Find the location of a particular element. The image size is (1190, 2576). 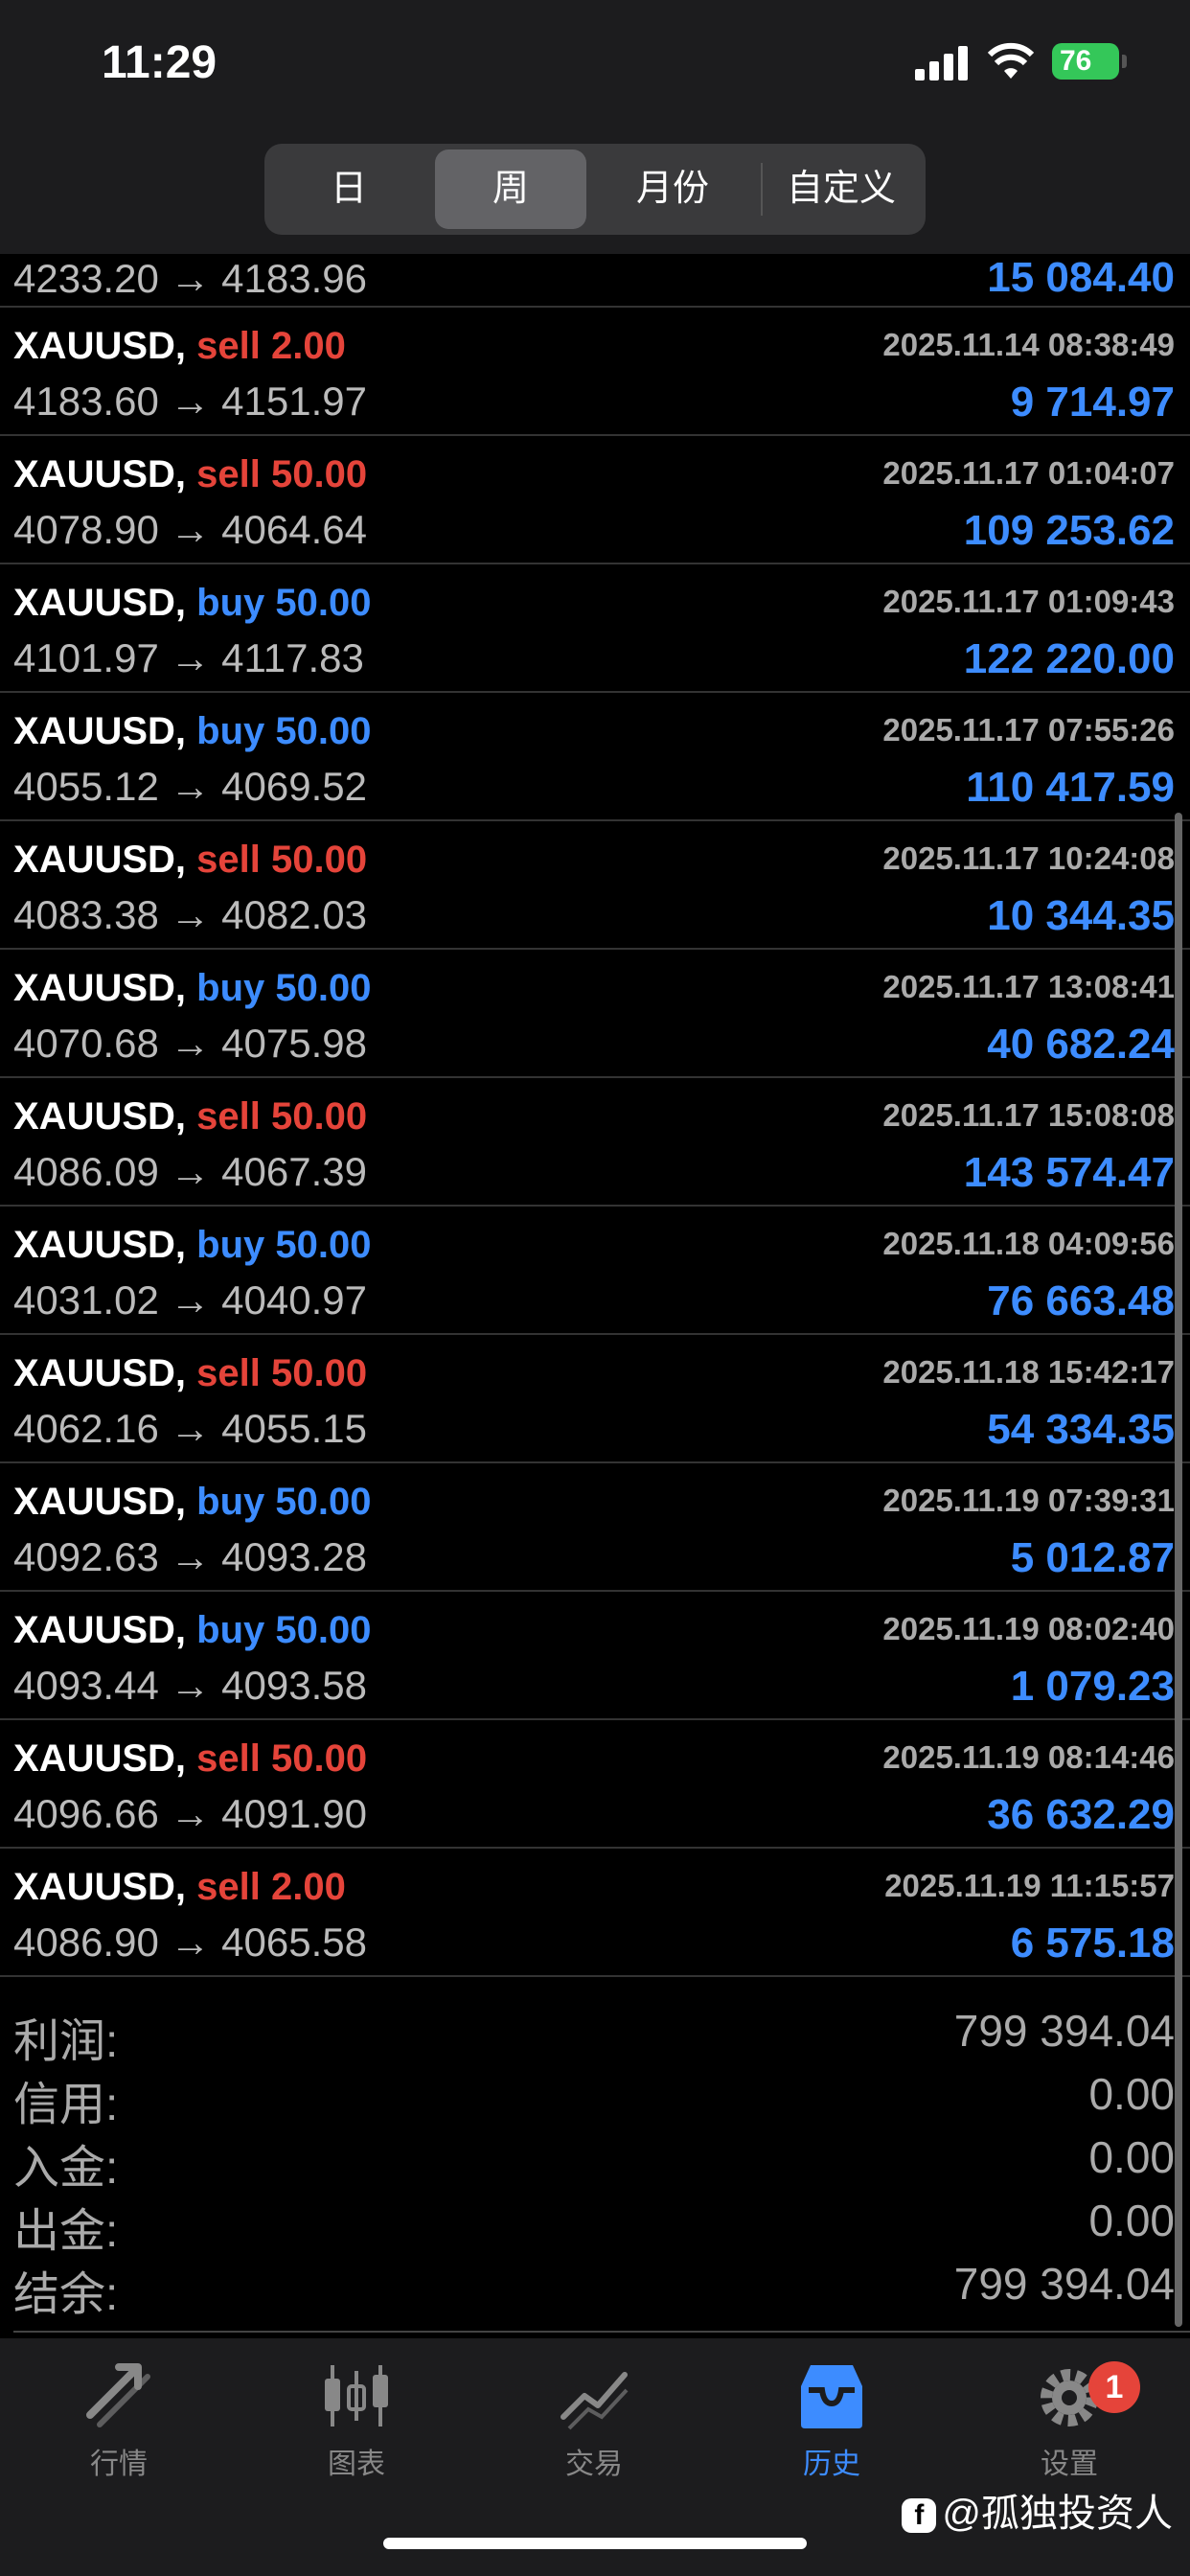

trade-price: 4055.12 → 4069.52 is located at coordinates (190, 786).